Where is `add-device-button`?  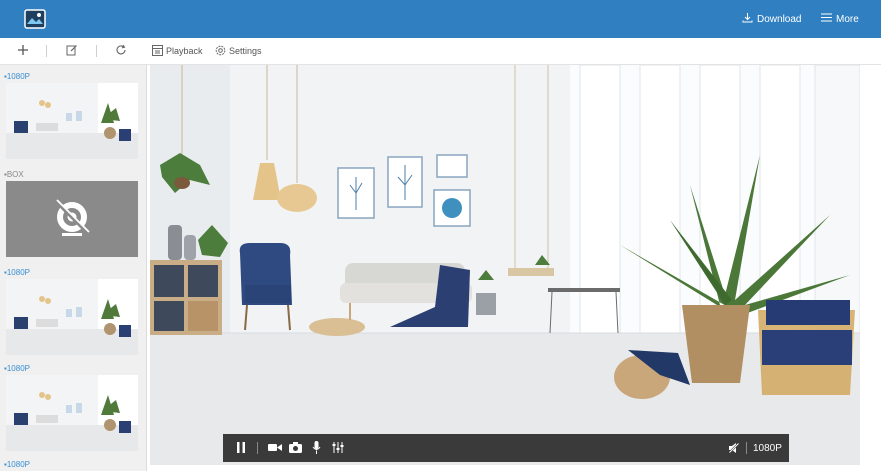 add-device-button is located at coordinates (23, 51).